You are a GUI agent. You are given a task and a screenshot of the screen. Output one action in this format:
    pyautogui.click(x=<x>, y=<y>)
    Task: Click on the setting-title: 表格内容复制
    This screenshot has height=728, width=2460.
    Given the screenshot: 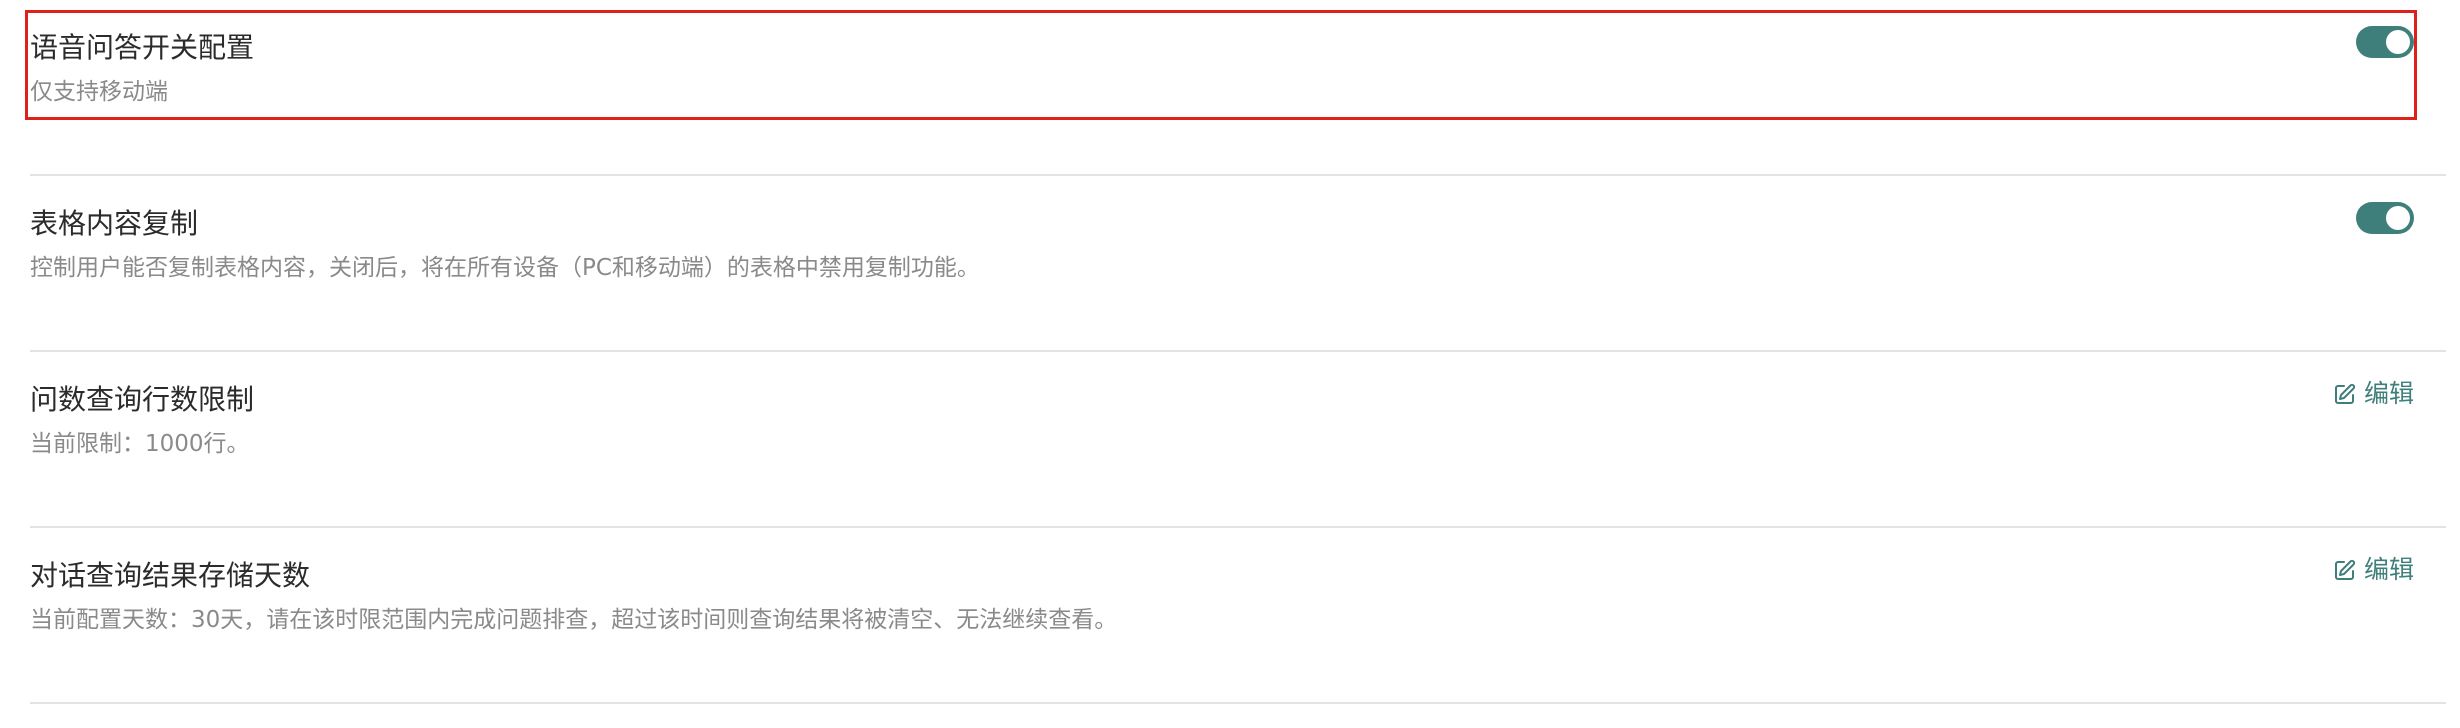 What is the action you would take?
    pyautogui.click(x=114, y=223)
    